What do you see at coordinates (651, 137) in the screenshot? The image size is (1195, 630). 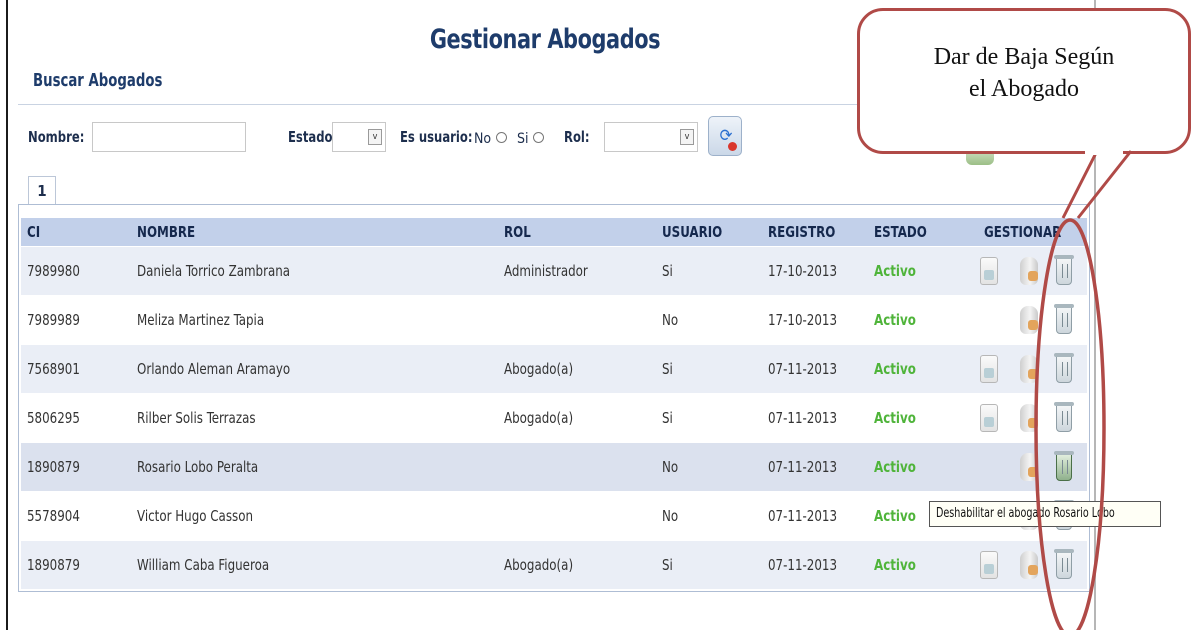 I see `rol-select: v` at bounding box center [651, 137].